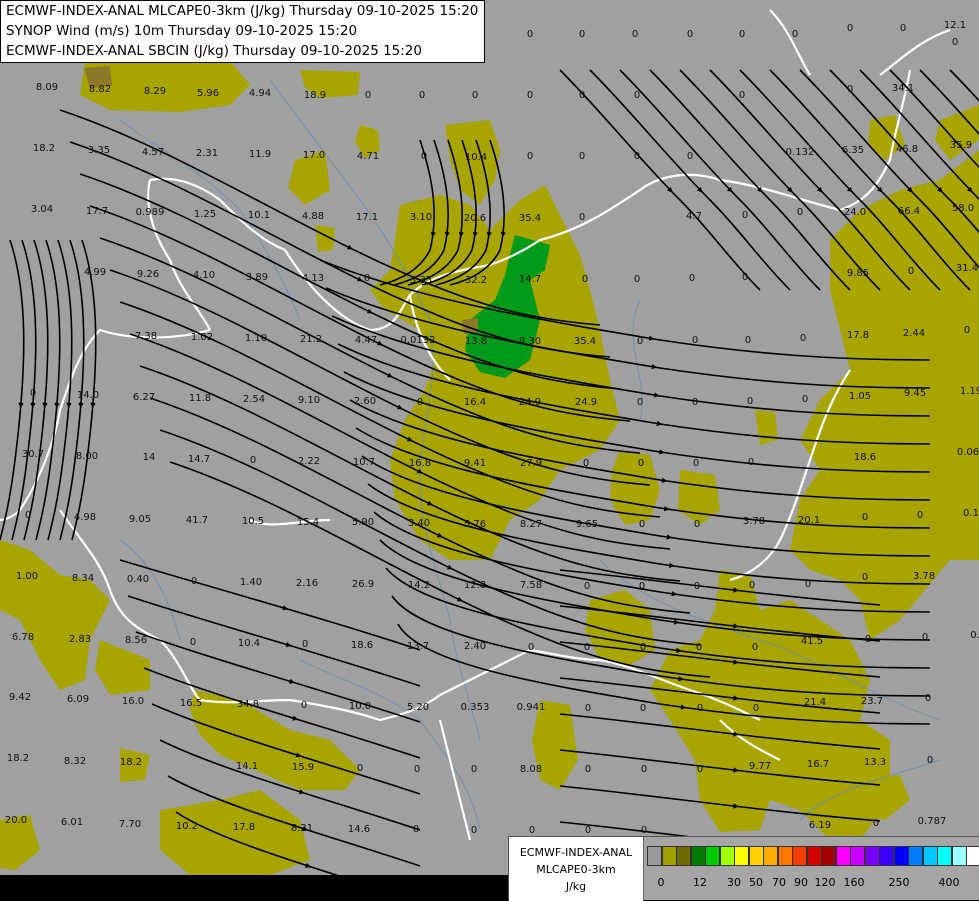 The height and width of the screenshot is (901, 979). Describe the element at coordinates (899, 882) in the screenshot. I see `legend-tick-label: 250` at that location.